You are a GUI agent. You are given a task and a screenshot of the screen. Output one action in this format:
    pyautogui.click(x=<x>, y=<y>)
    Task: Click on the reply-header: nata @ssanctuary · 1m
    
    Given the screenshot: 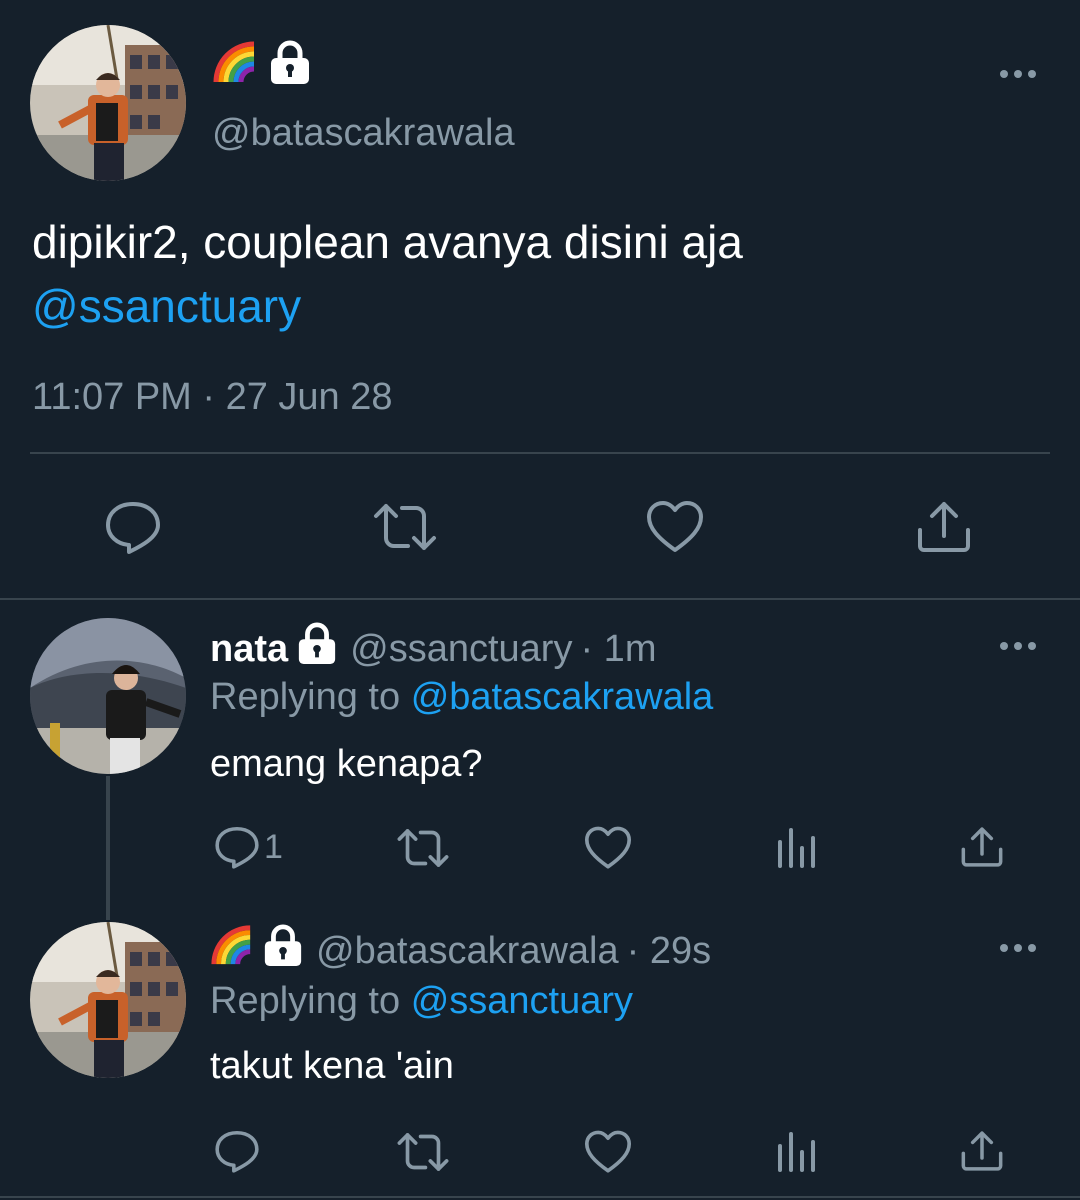 What is the action you would take?
    pyautogui.click(x=433, y=649)
    